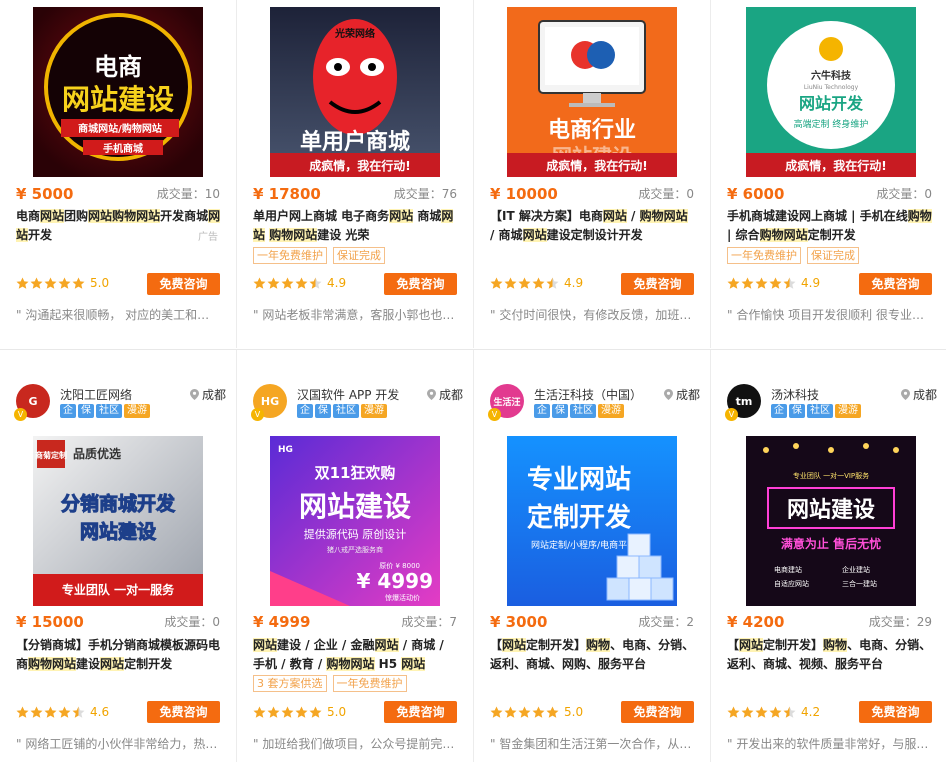 The height and width of the screenshot is (762, 946). Describe the element at coordinates (542, 411) in the screenshot. I see `shop-tag: 企` at that location.